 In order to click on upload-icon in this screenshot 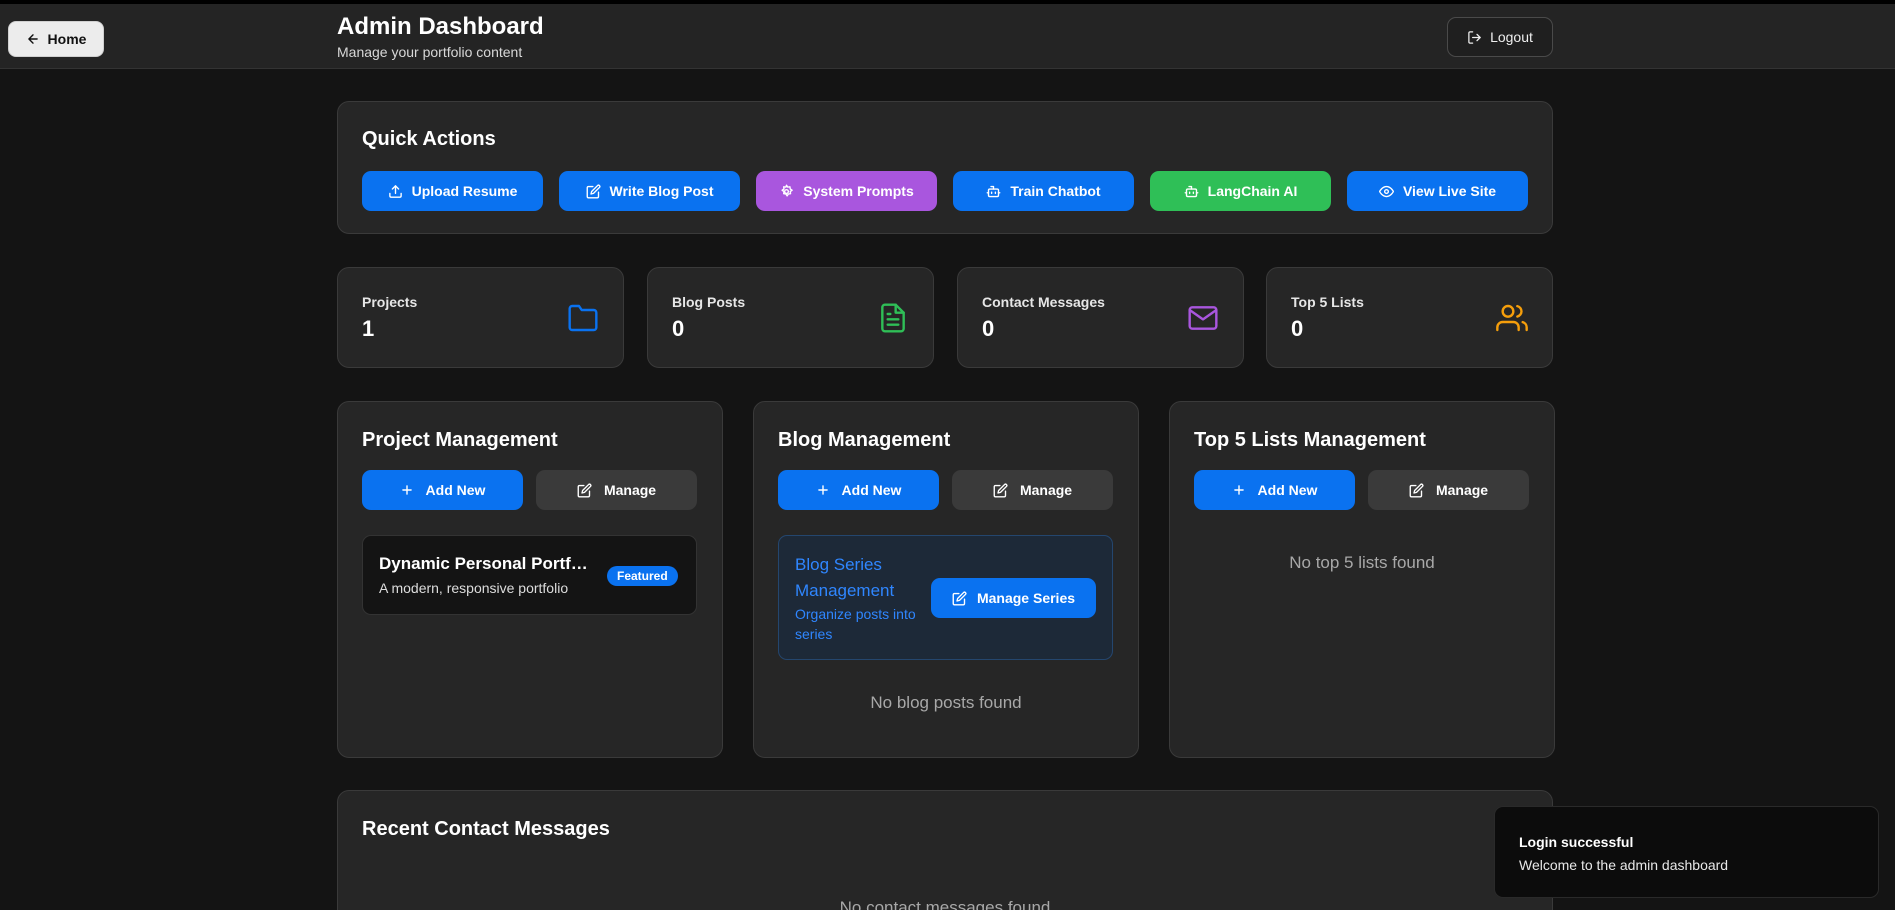, I will do `click(395, 191)`.